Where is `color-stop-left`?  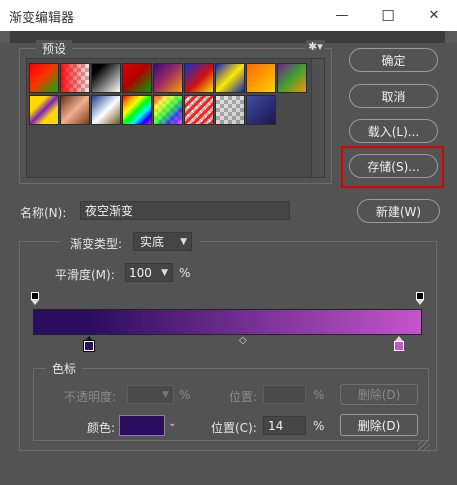 color-stop-left is located at coordinates (89, 344).